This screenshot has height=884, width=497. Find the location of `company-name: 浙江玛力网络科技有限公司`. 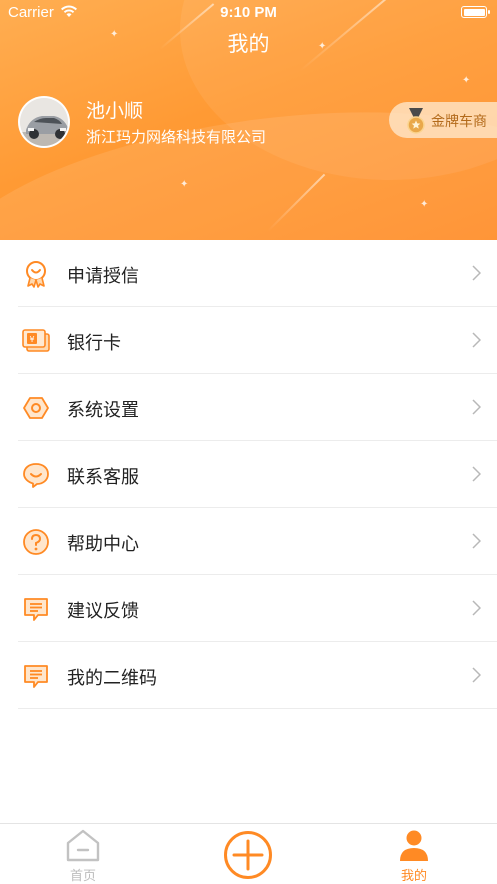

company-name: 浙江玛力网络科技有限公司 is located at coordinates (176, 137).